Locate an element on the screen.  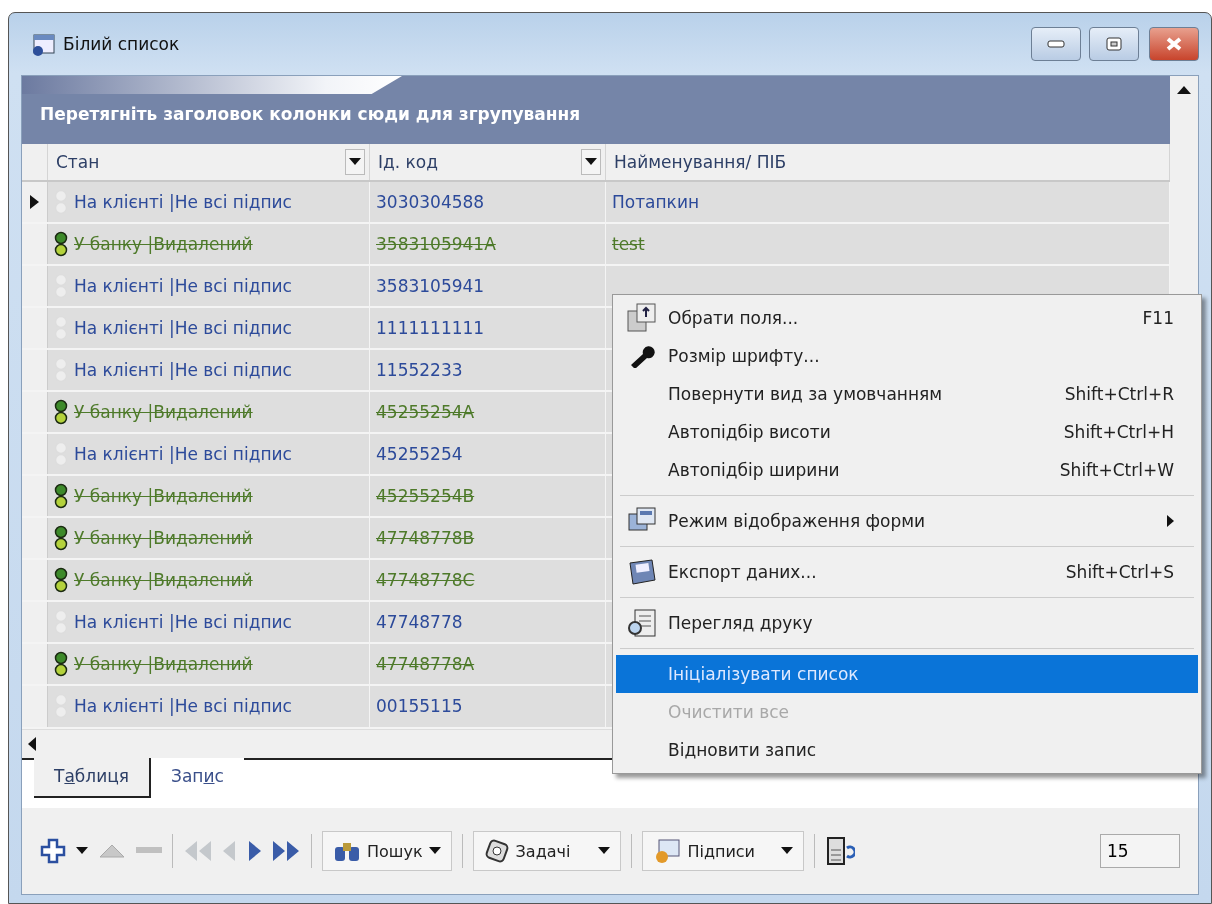
group-panel-hint: Перетягніть заголовок колонки сюди для згрупування is located at coordinates (310, 113).